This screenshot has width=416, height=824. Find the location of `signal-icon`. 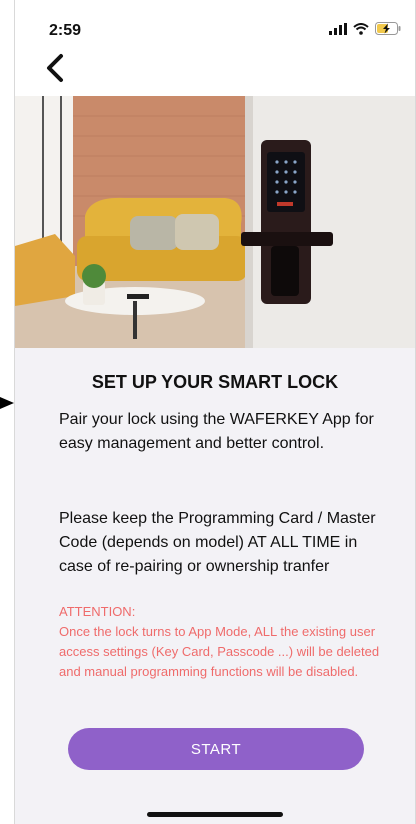

signal-icon is located at coordinates (338, 28).